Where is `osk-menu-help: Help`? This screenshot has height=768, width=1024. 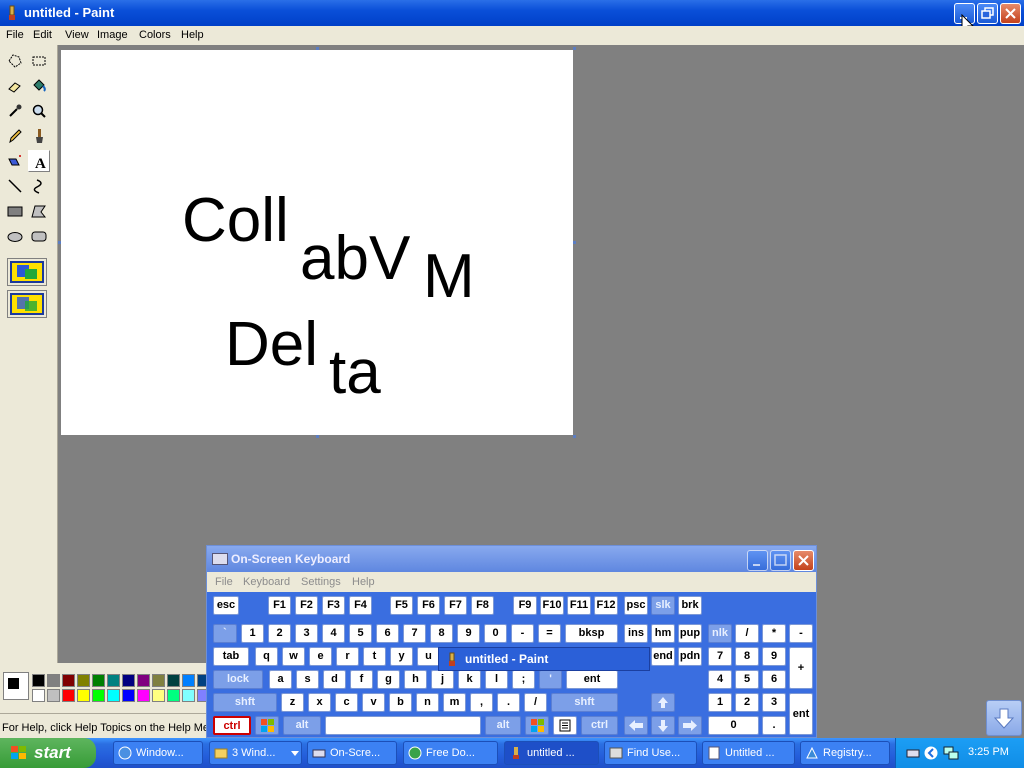 osk-menu-help: Help is located at coordinates (363, 582).